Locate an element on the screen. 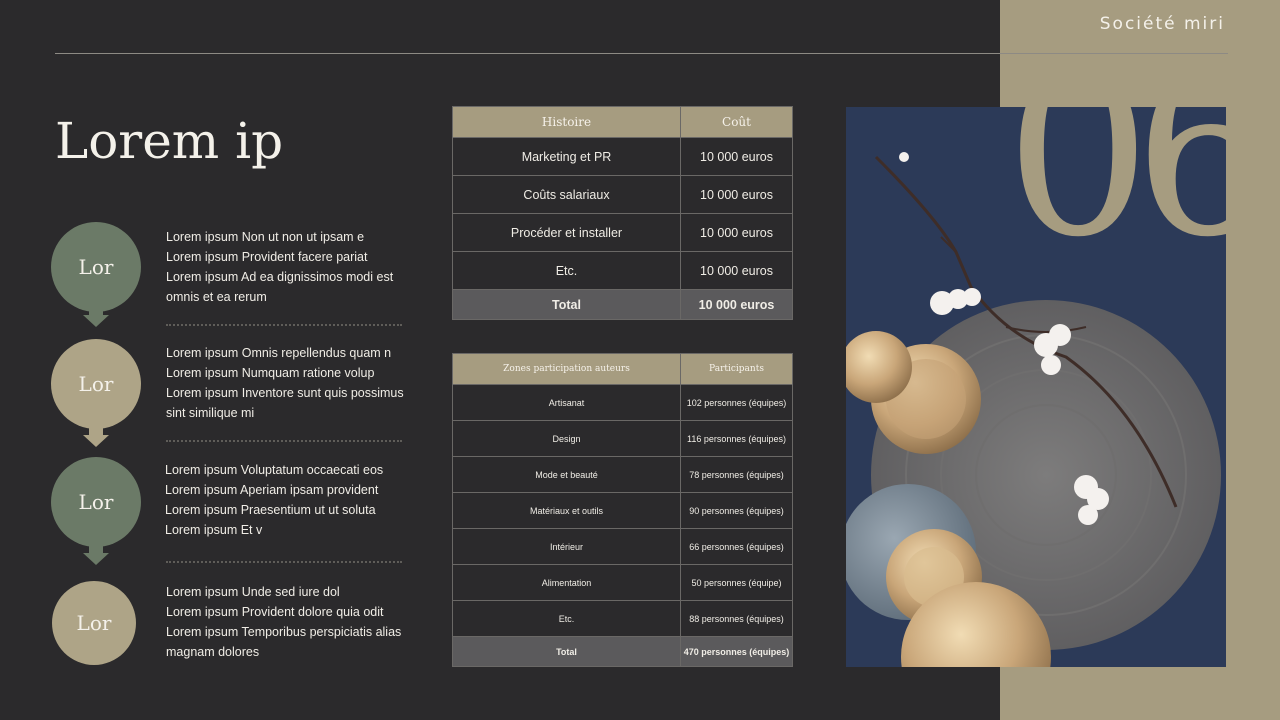 The height and width of the screenshot is (720, 1280). table-row: Intérieur 66 personnes (équipes) is located at coordinates (622, 546).